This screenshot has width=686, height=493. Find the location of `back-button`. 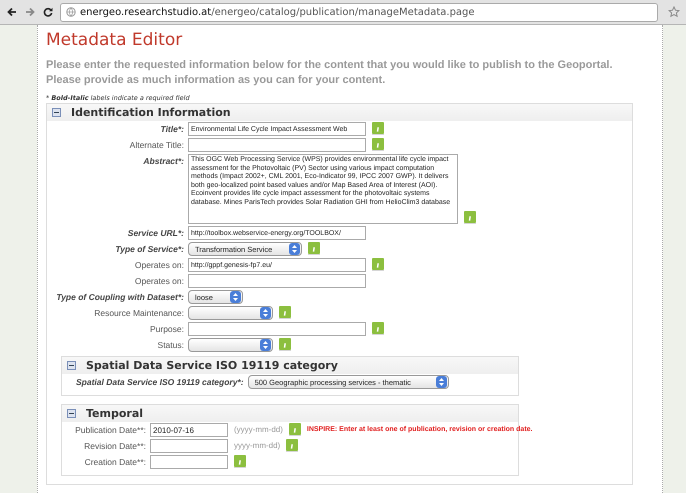

back-button is located at coordinates (12, 12).